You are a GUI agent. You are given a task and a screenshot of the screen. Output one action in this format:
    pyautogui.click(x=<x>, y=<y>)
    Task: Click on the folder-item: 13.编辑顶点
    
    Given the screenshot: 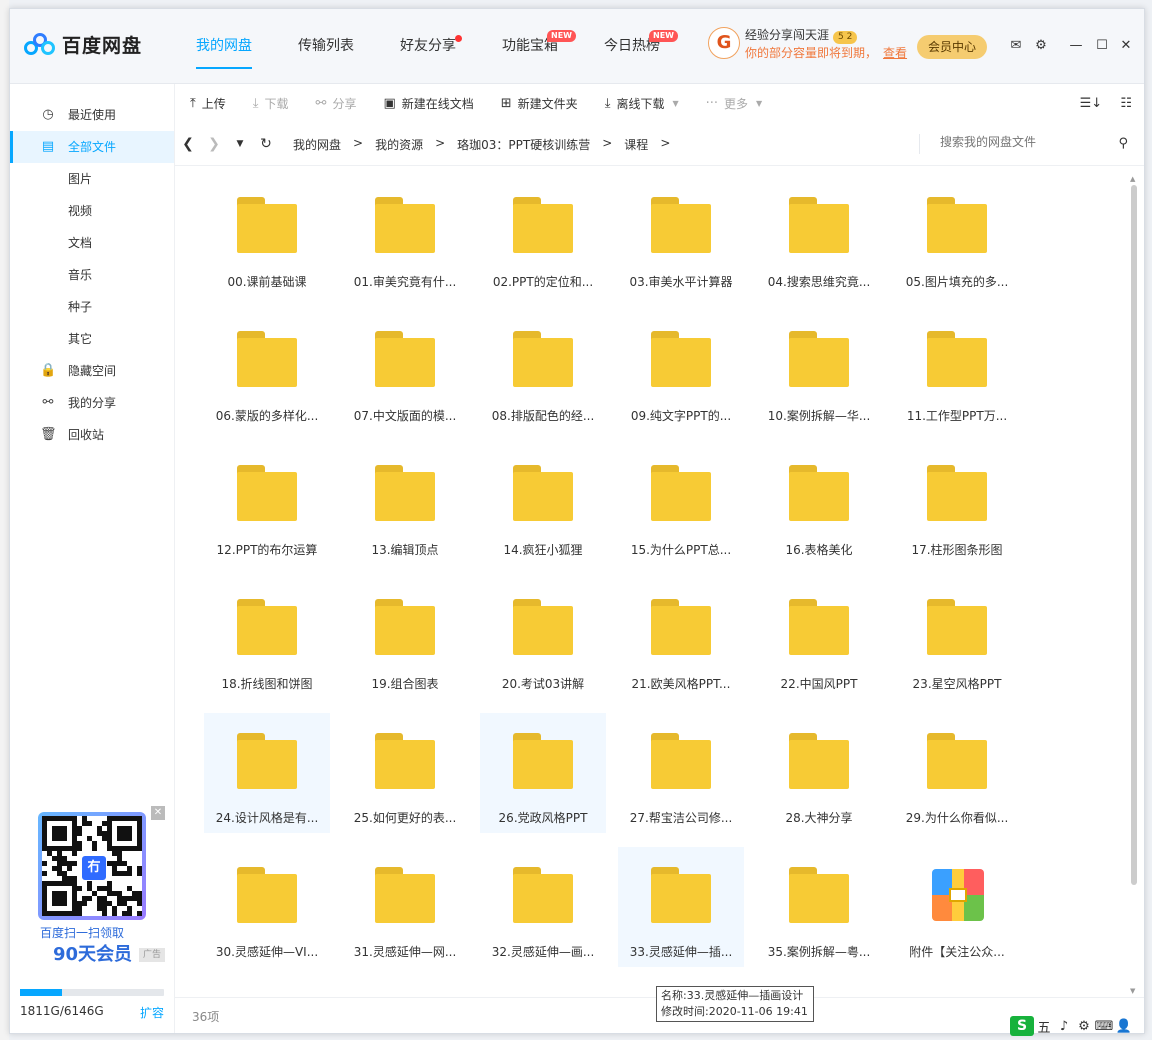 What is the action you would take?
    pyautogui.click(x=405, y=505)
    